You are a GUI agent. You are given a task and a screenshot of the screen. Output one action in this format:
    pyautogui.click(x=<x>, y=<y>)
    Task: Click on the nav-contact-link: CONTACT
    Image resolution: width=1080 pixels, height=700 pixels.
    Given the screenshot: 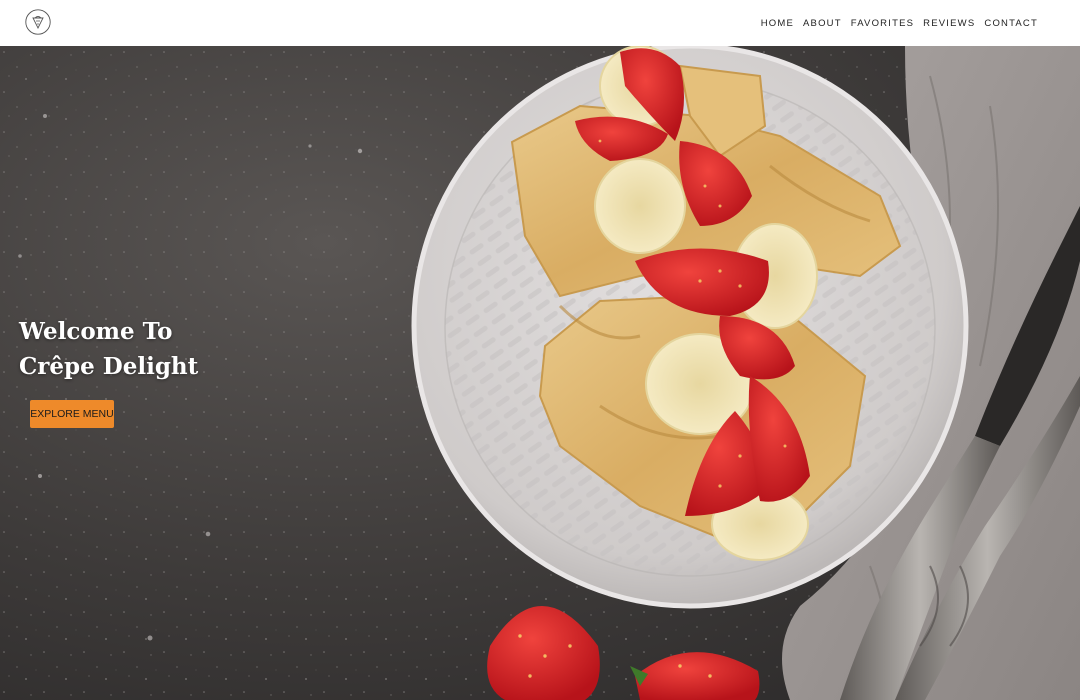 What is the action you would take?
    pyautogui.click(x=1011, y=23)
    